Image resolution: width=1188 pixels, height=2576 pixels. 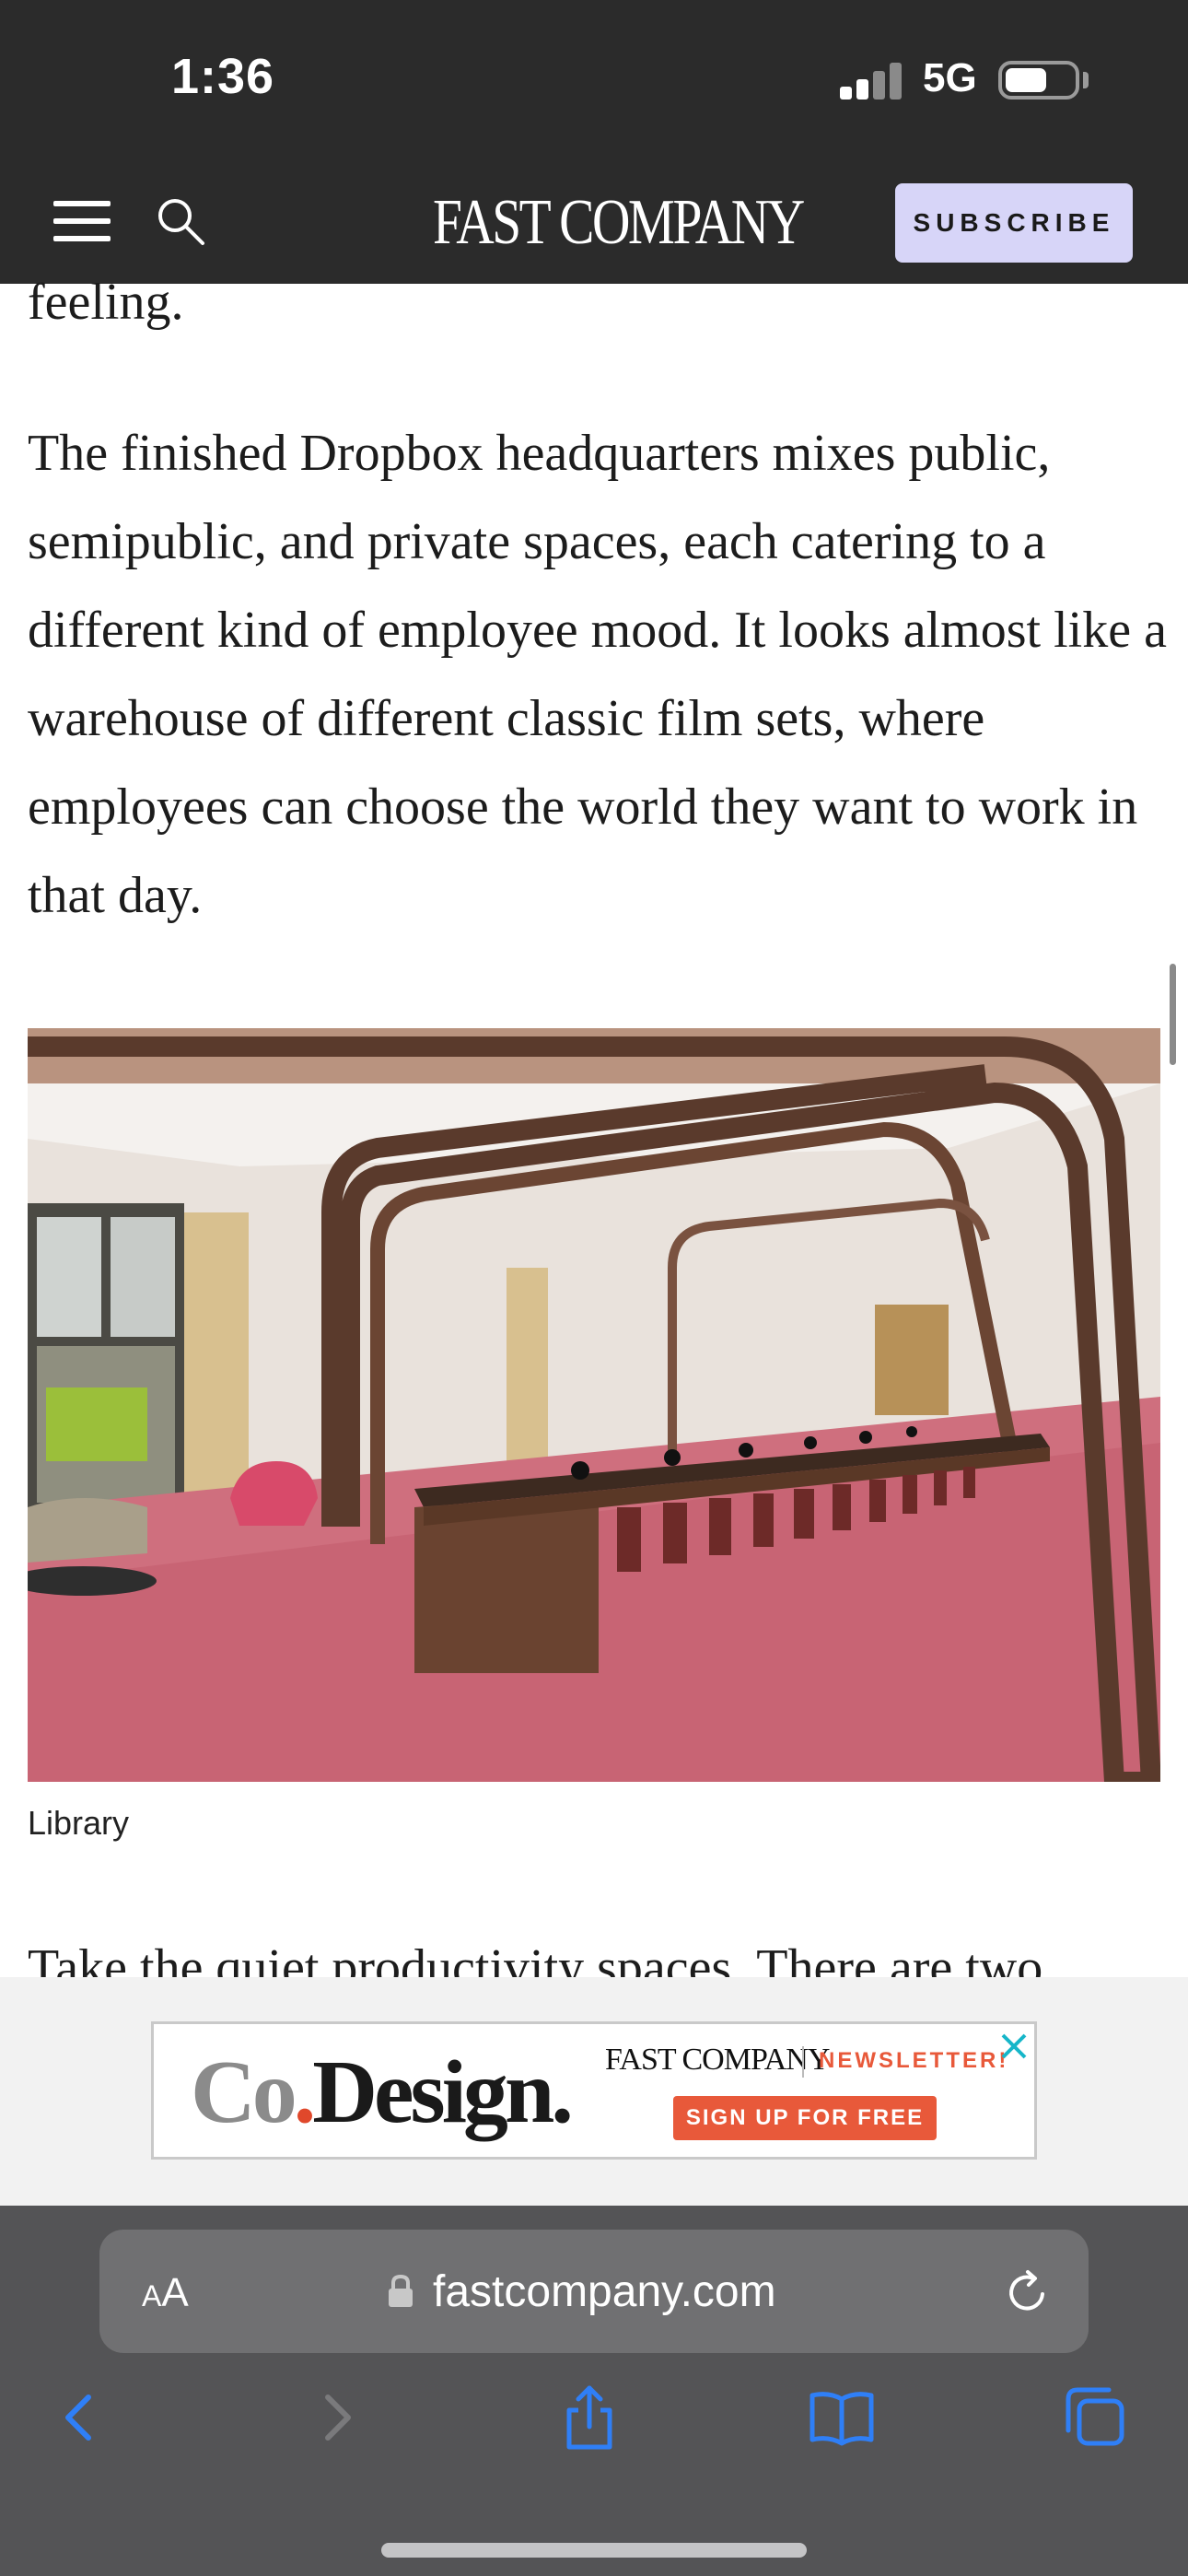 I want to click on image-caption: Library, so click(x=79, y=1823).